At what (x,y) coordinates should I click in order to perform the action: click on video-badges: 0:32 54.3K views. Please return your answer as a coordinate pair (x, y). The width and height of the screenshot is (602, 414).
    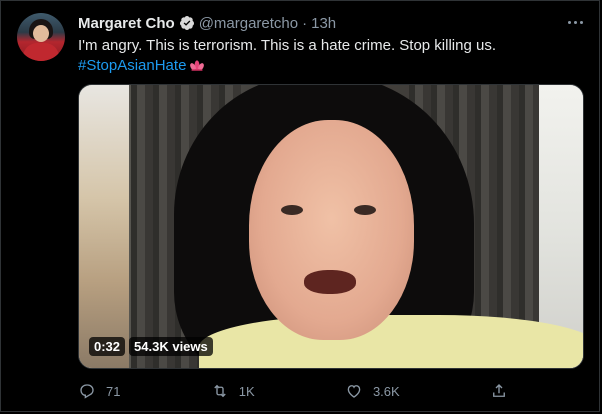
    Looking at the image, I should click on (151, 346).